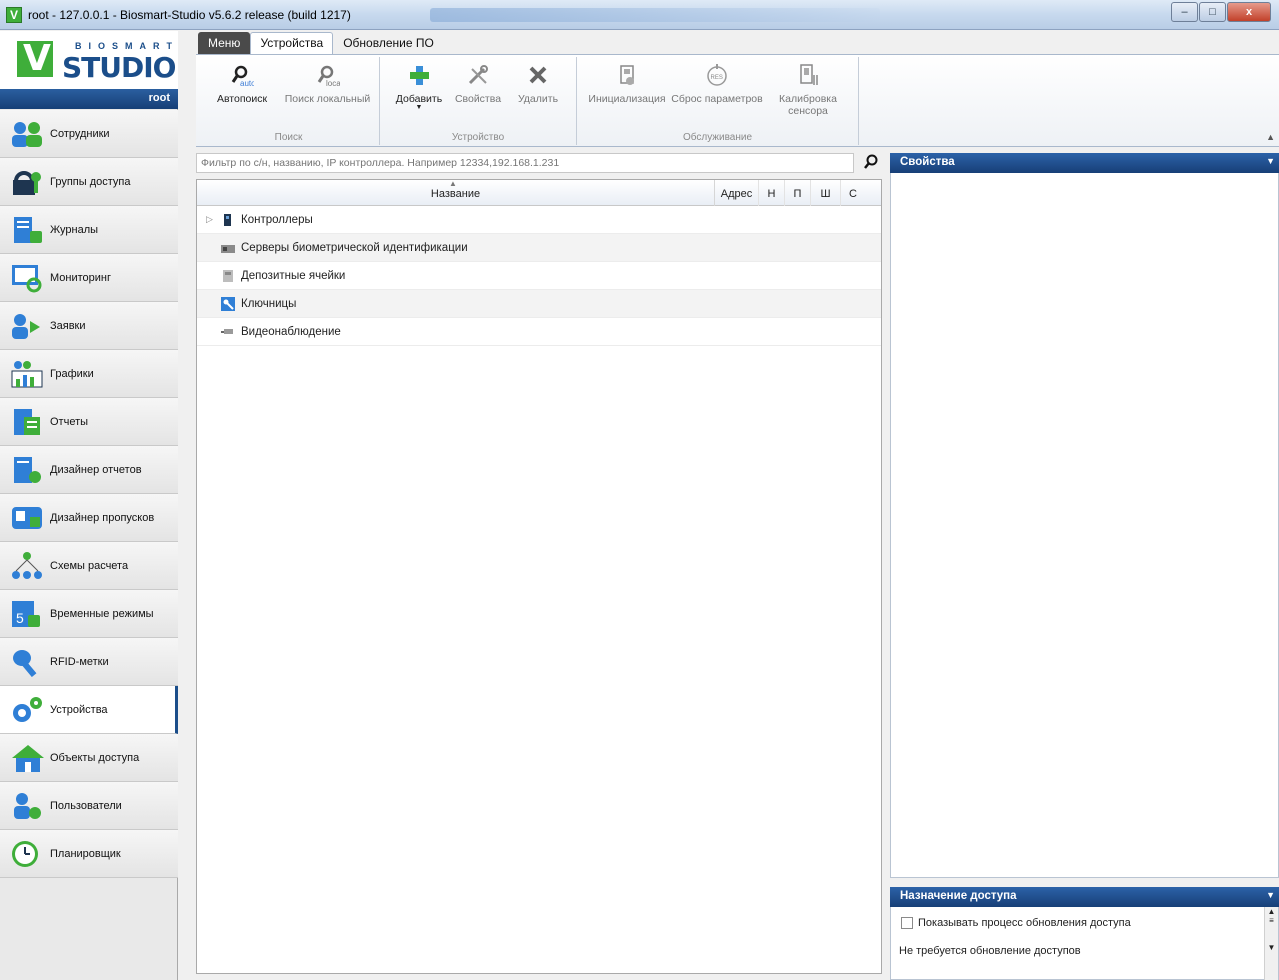 The width and height of the screenshot is (1279, 980). I want to click on add-button: Добавить ▼, so click(419, 87).